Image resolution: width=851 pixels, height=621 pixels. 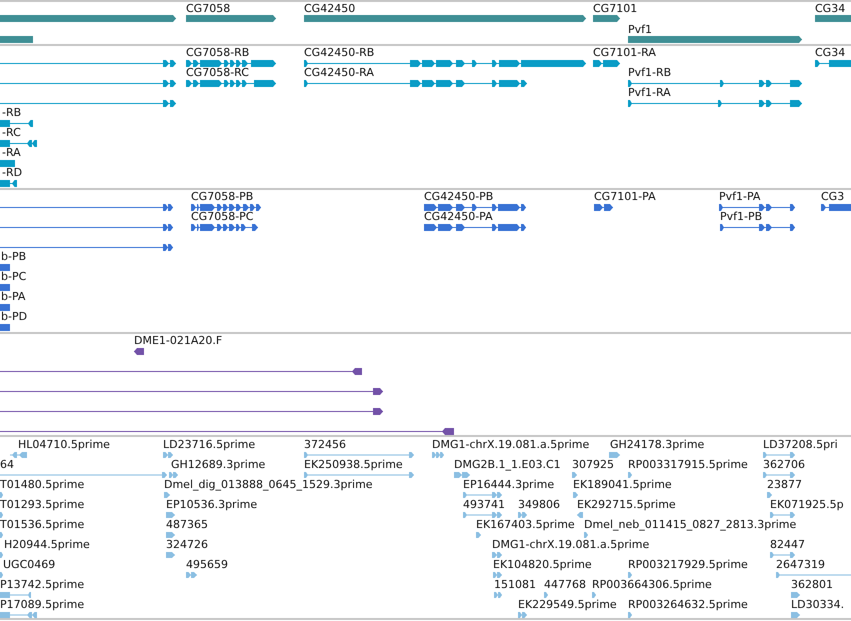 I want to click on est-label: EP16444.3prime, so click(x=508, y=485).